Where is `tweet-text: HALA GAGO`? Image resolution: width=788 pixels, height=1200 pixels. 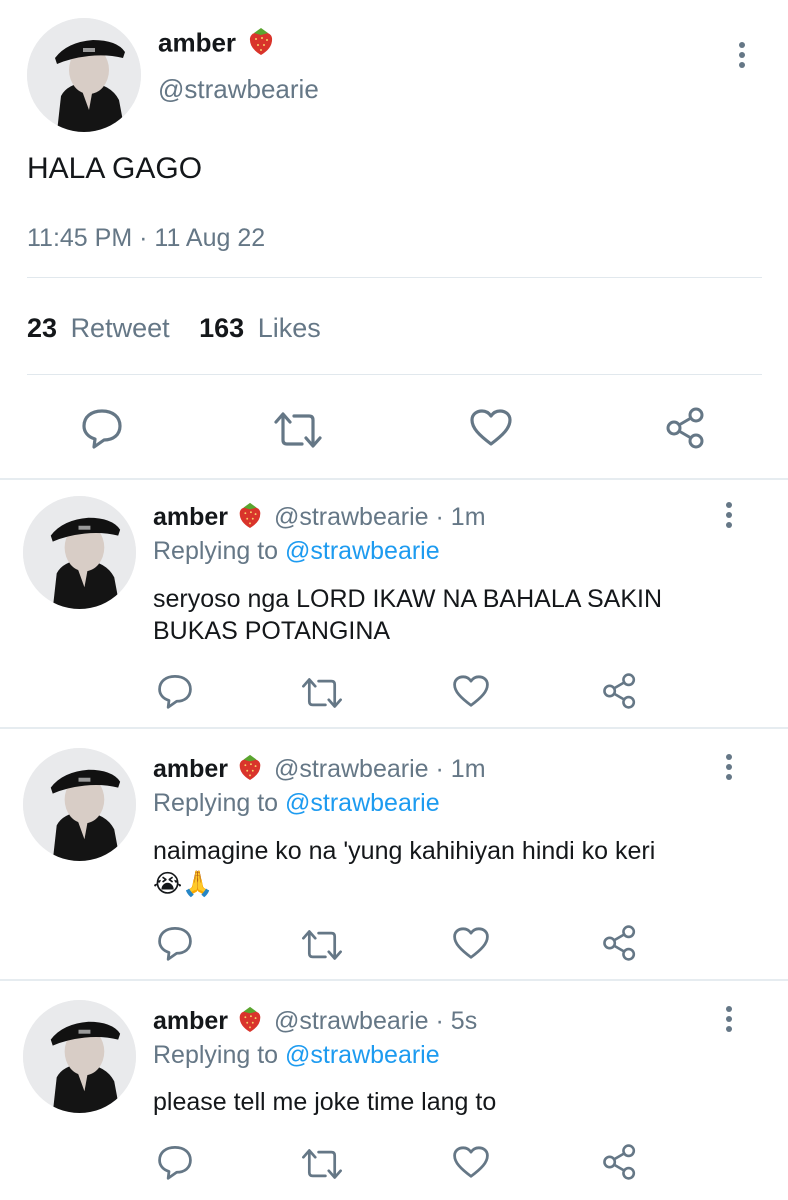
tweet-text: HALA GAGO is located at coordinates (115, 168).